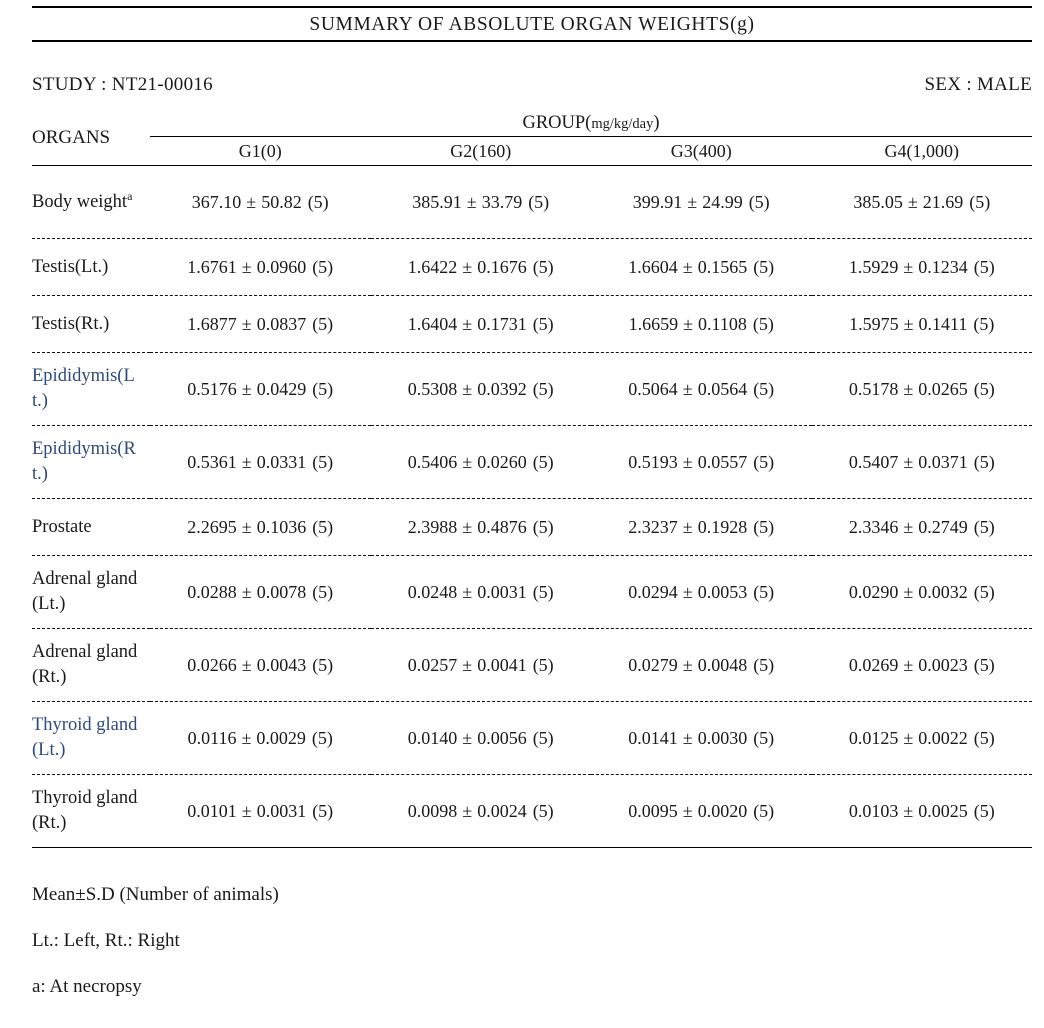  I want to click on sd-value: 0.0024, so click(502, 810).